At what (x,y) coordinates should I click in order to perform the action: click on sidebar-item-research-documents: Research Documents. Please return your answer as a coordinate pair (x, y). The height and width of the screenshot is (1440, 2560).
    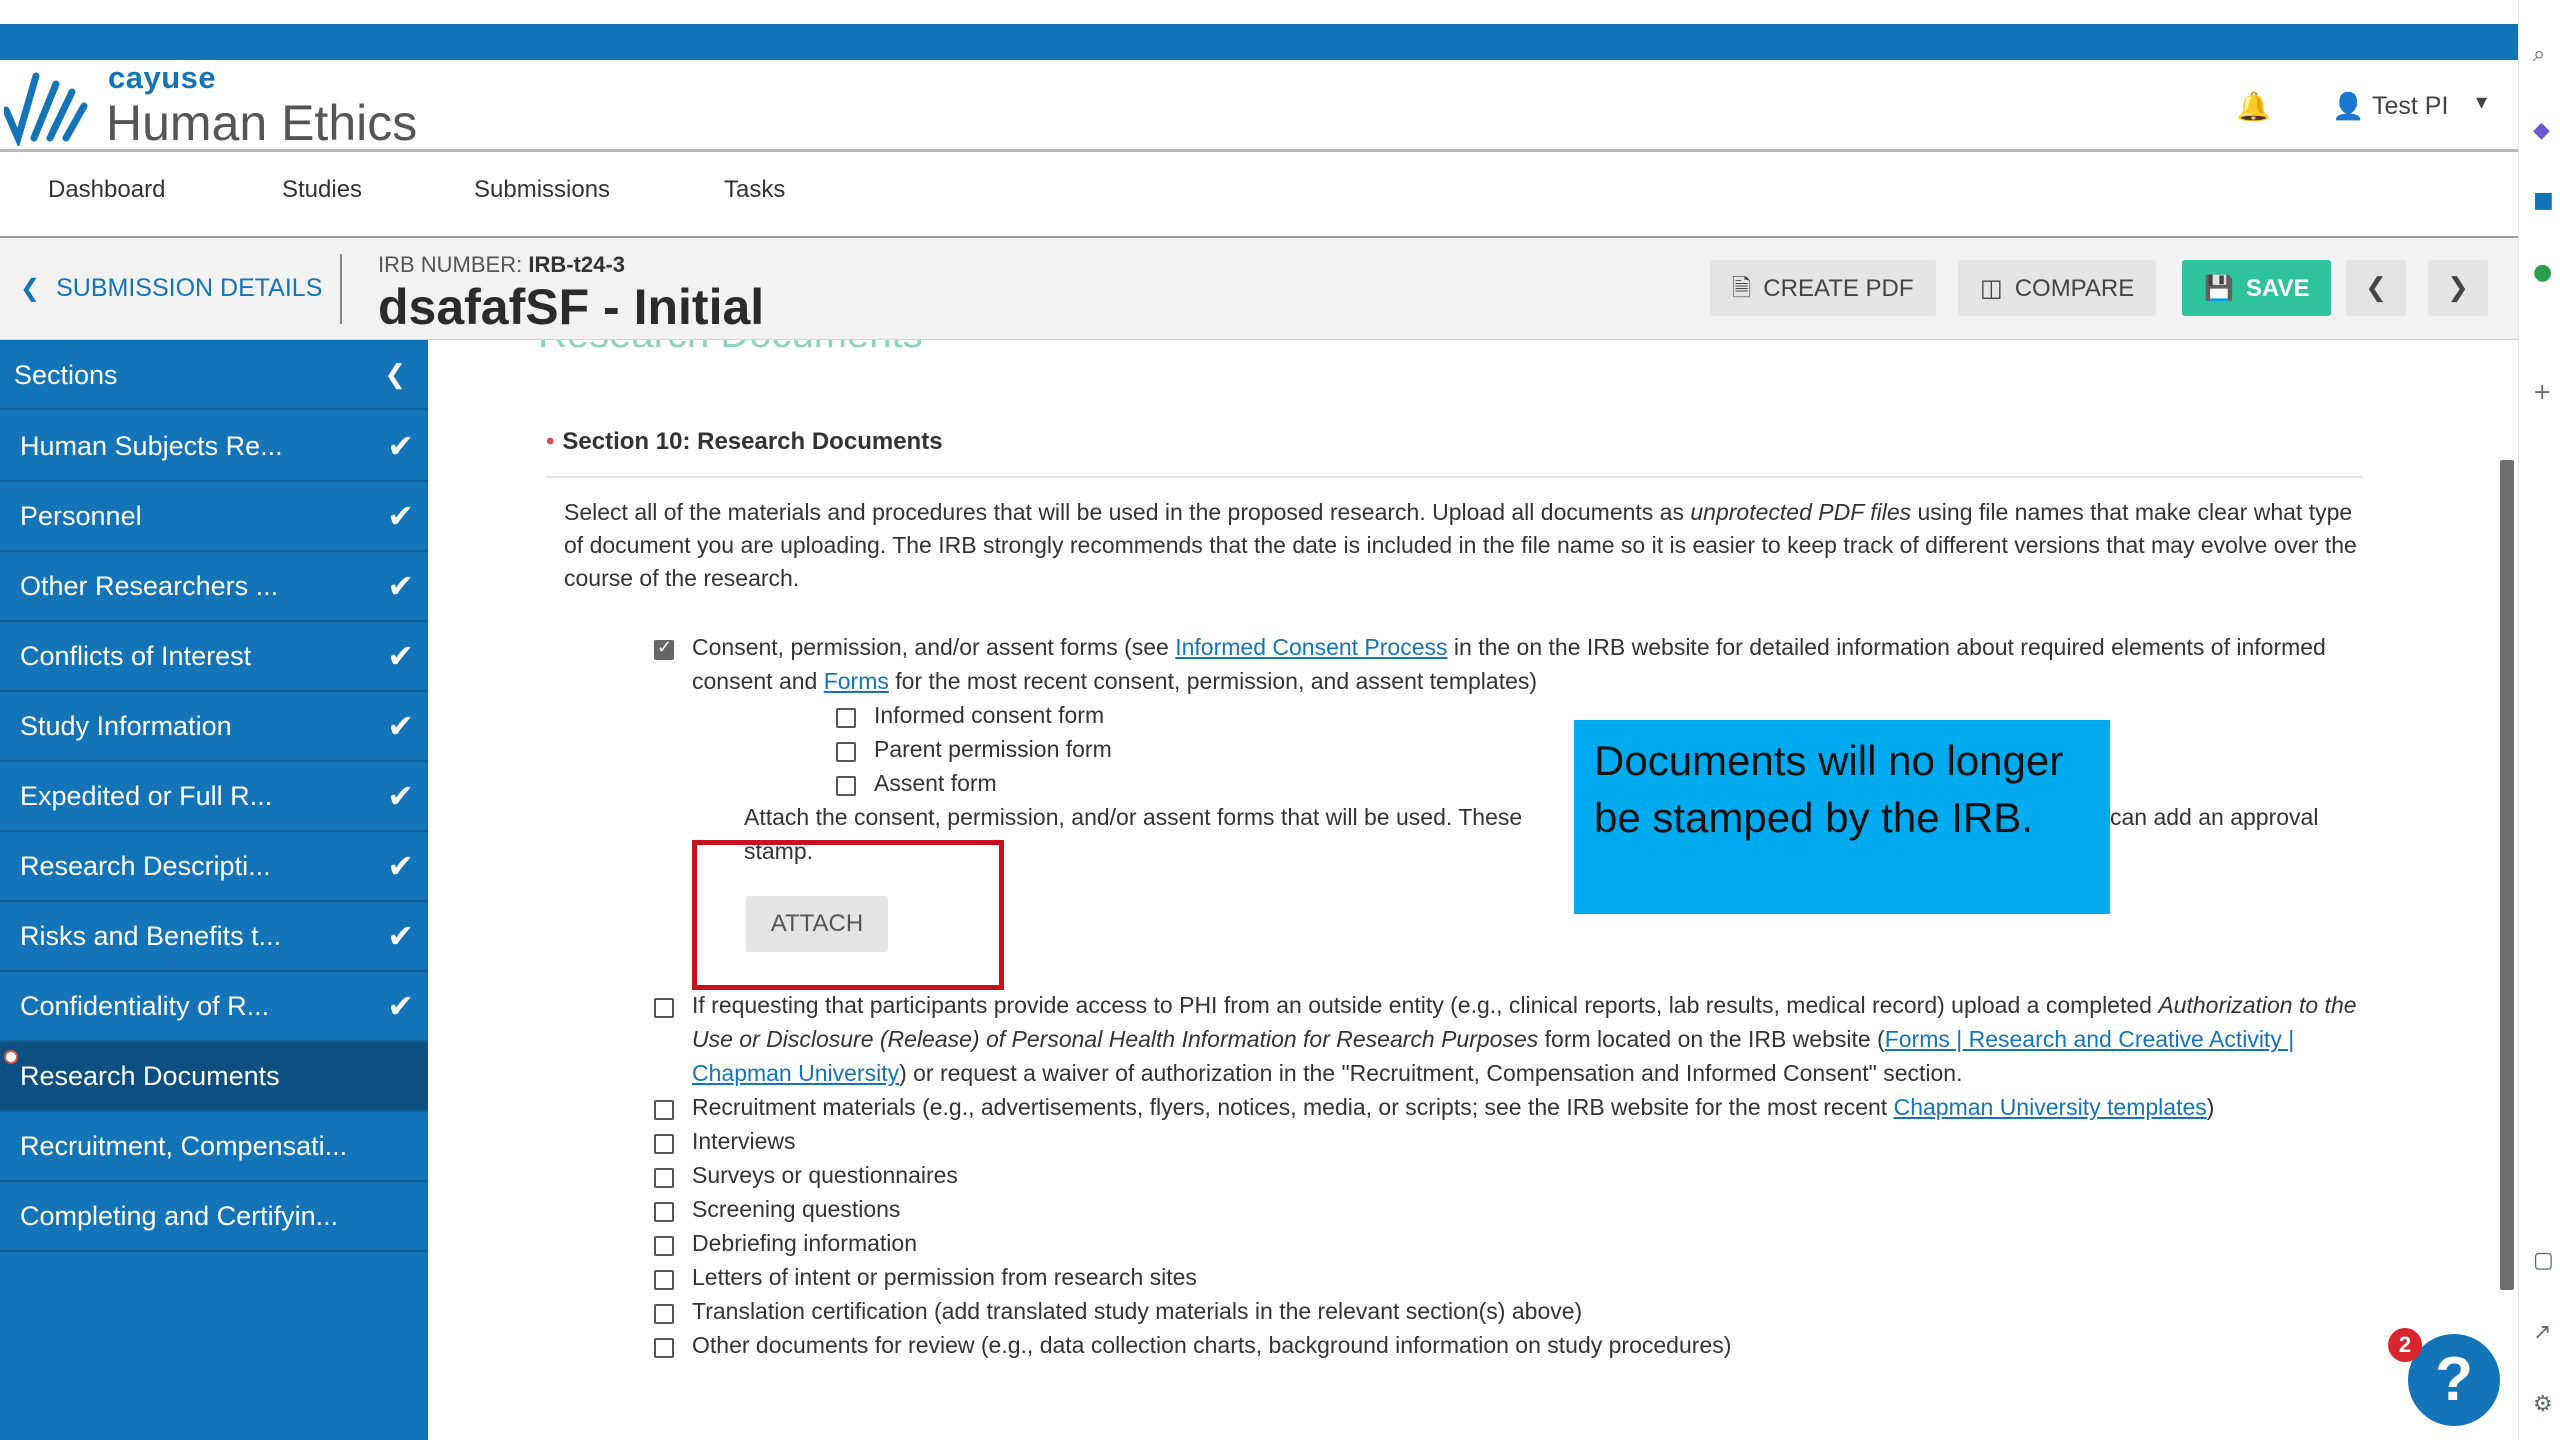
    Looking at the image, I should click on (214, 1077).